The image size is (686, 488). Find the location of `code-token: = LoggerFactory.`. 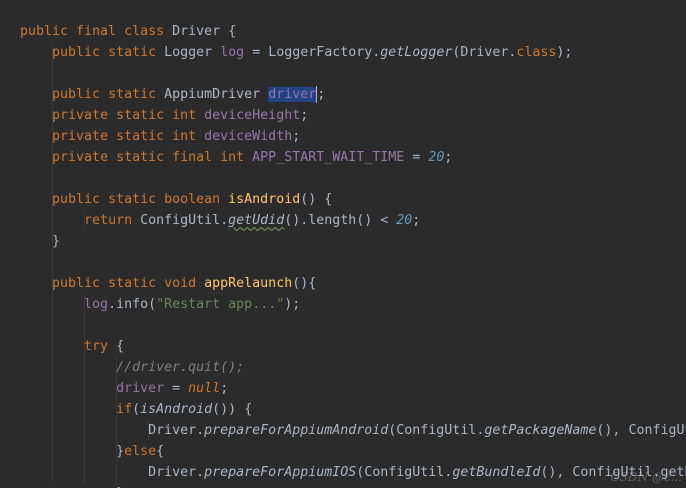

code-token: = LoggerFactory. is located at coordinates (312, 52).